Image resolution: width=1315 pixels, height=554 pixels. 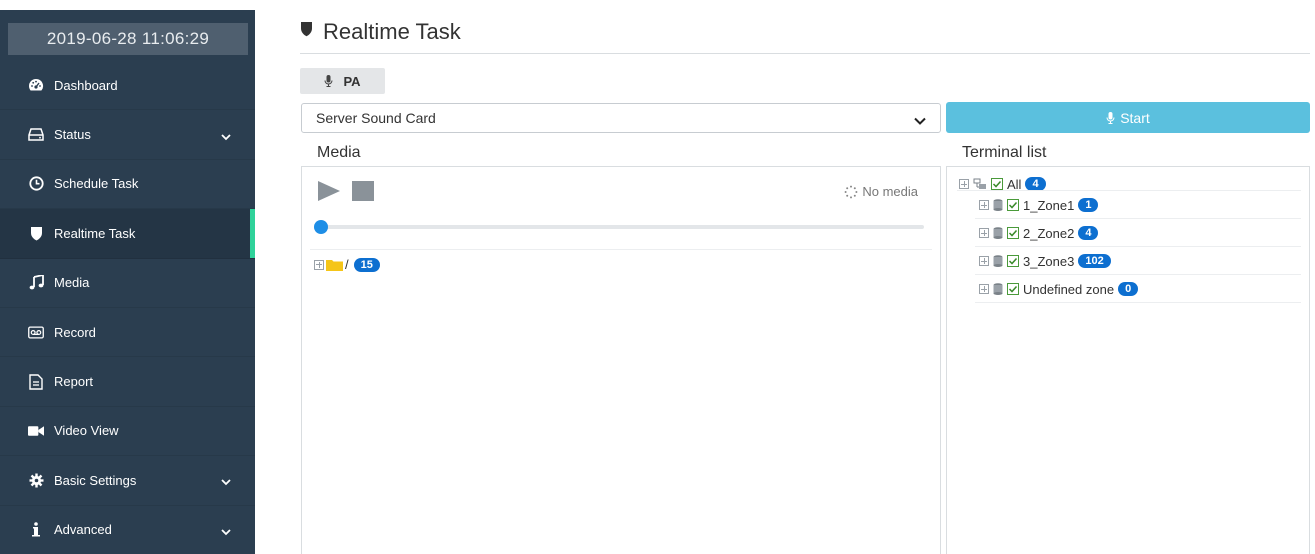 I want to click on folder-name: /, so click(x=347, y=264).